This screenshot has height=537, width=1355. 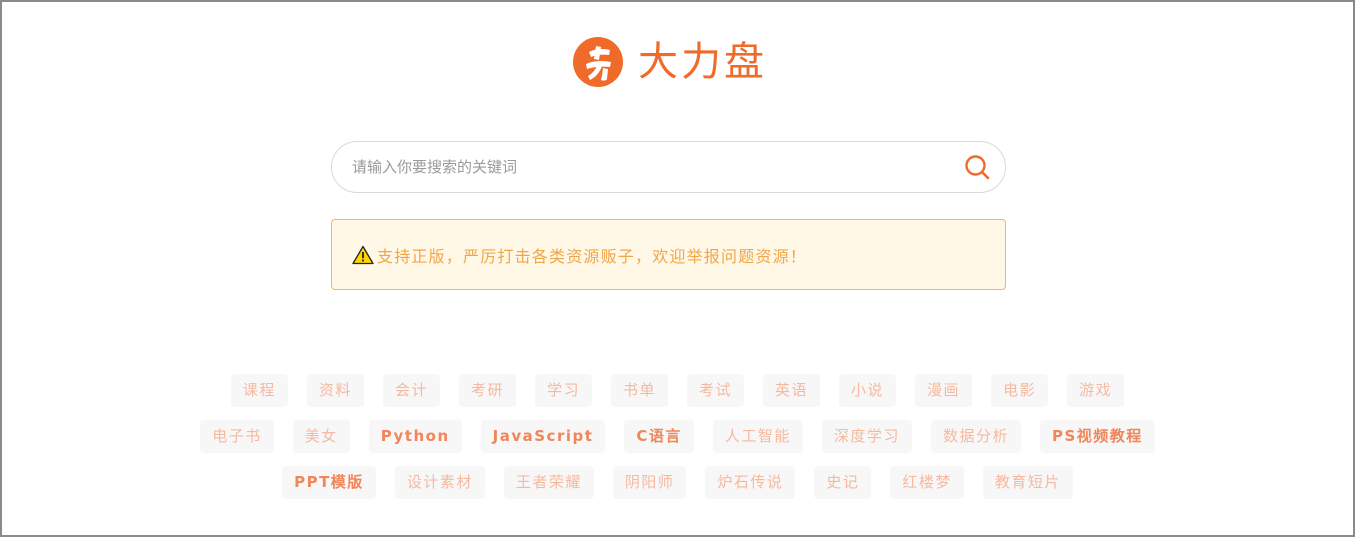 I want to click on search-icon, so click(x=977, y=167).